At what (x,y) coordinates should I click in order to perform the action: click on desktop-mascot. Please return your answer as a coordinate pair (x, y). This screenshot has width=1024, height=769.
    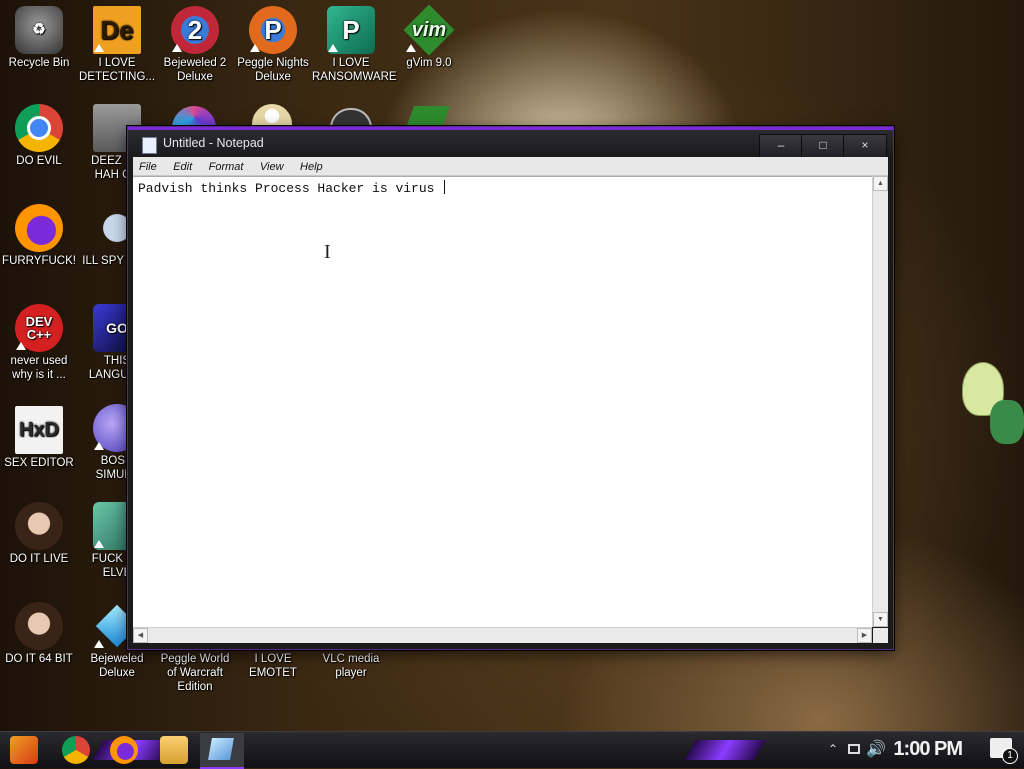
    Looking at the image, I should click on (992, 404).